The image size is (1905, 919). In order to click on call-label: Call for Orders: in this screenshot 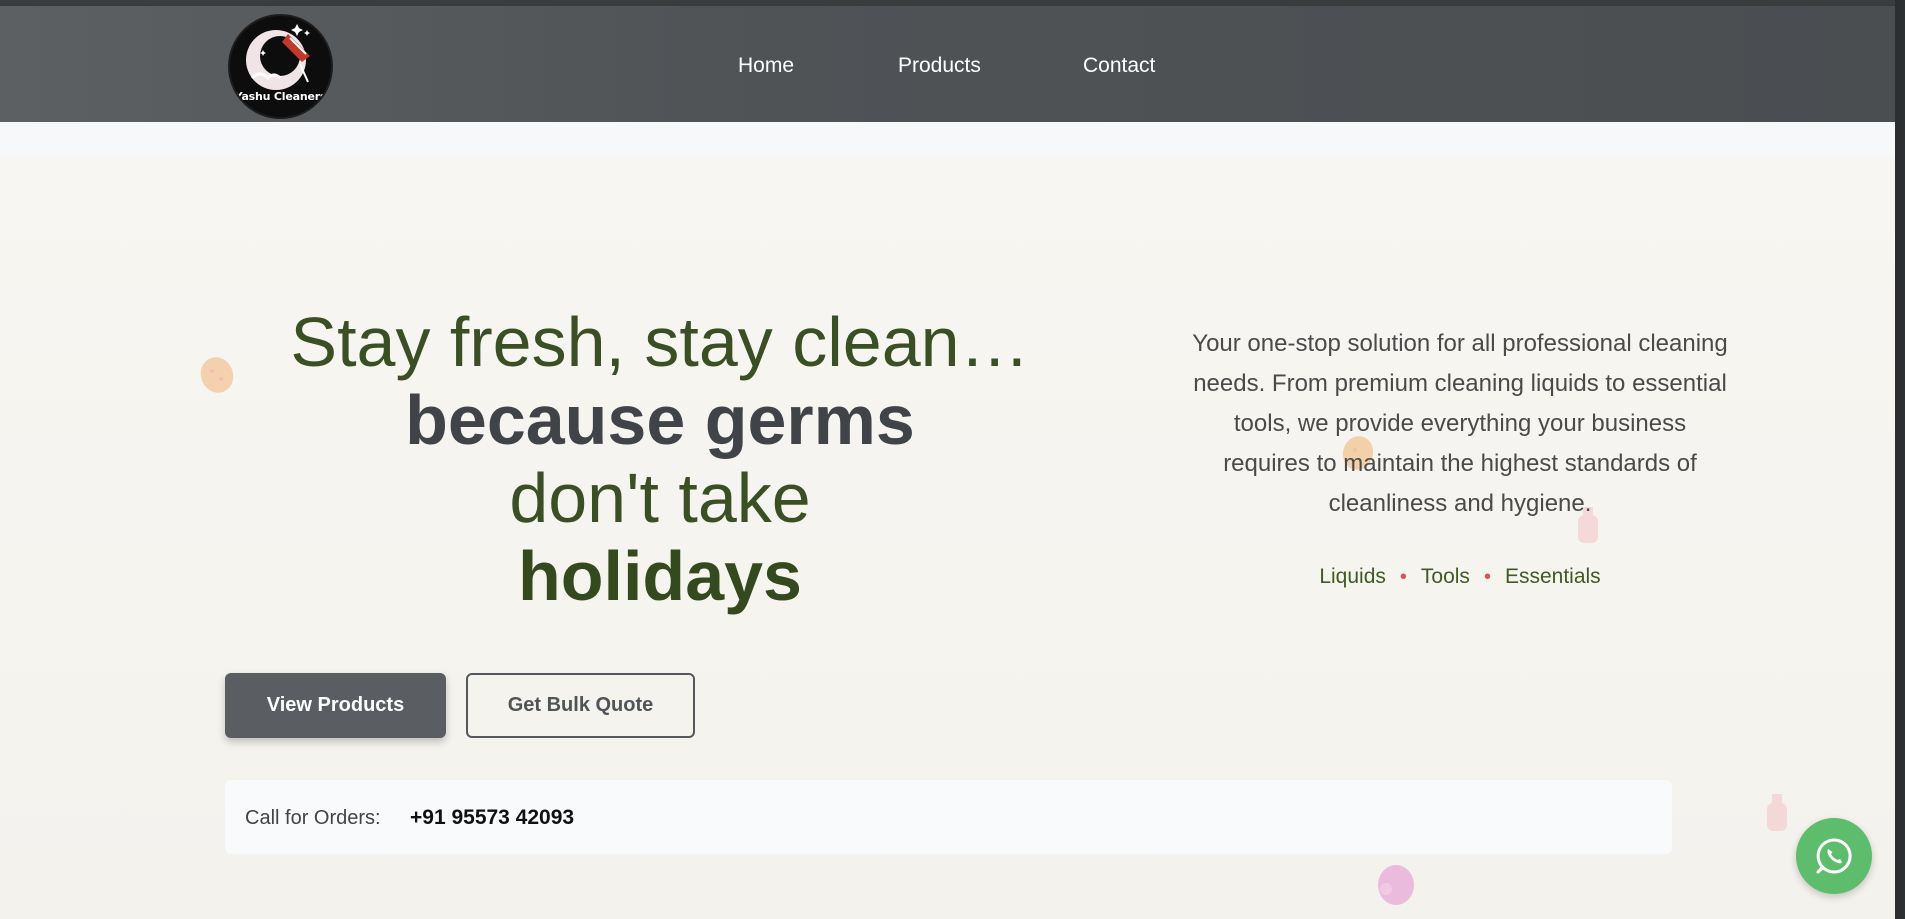, I will do `click(313, 818)`.